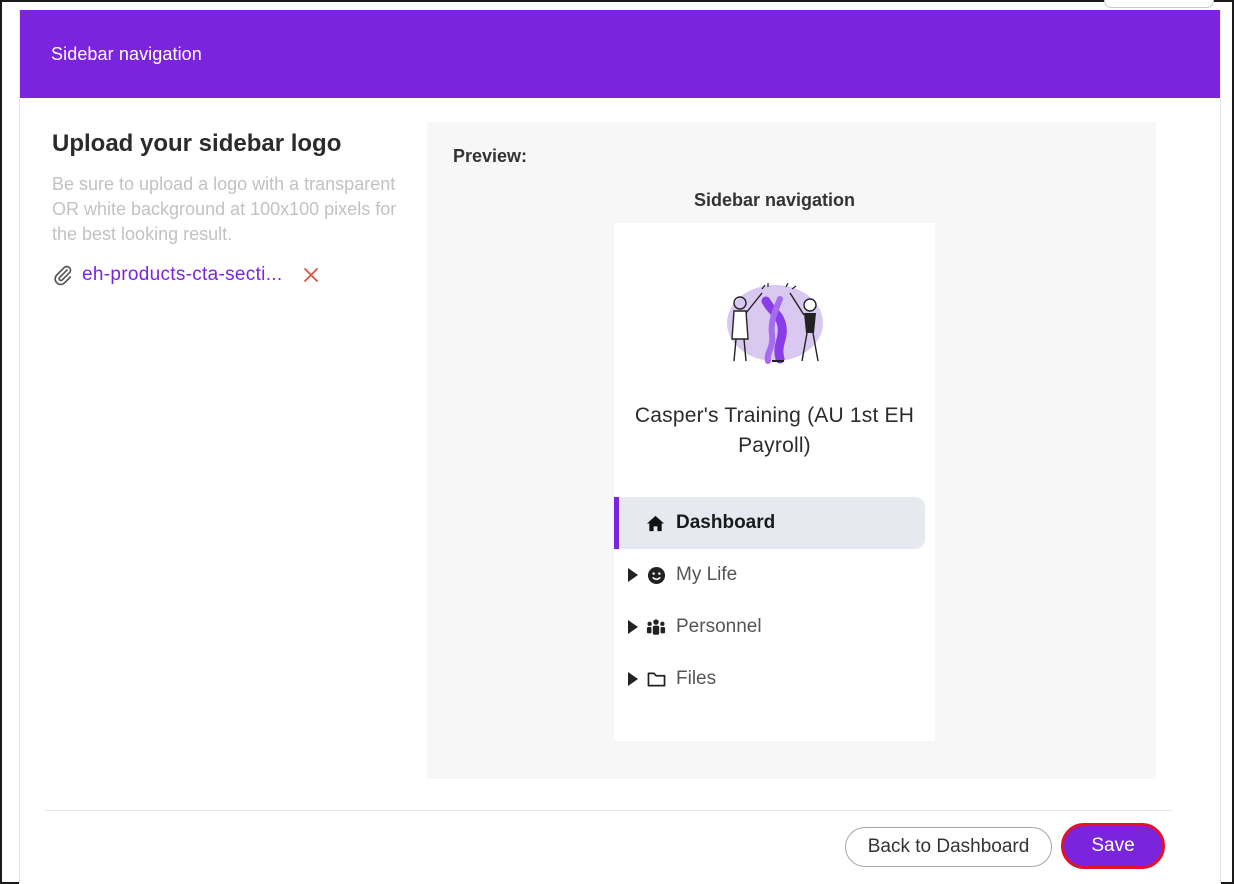  Describe the element at coordinates (775, 323) in the screenshot. I see `sidebar-logo-illustration` at that location.